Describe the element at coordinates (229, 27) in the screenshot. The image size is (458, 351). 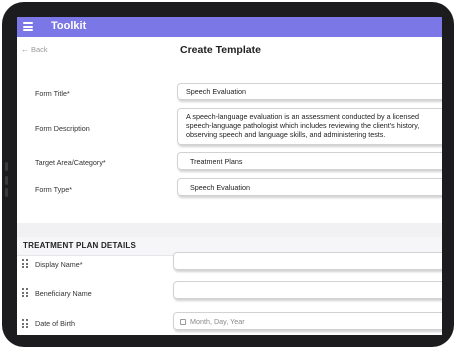
I see `top-app-bar: Toolkit` at that location.